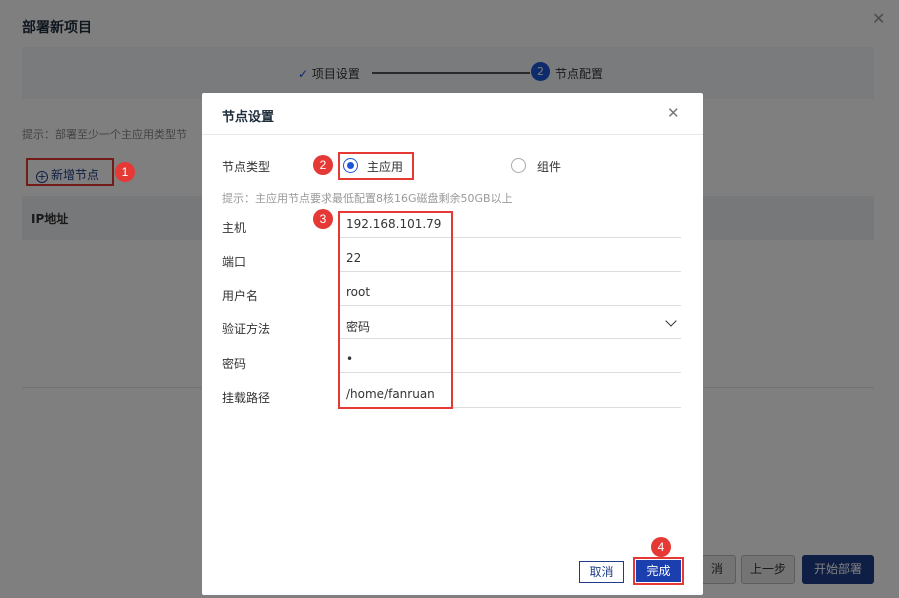  Describe the element at coordinates (518, 165) in the screenshot. I see `radio-component` at that location.